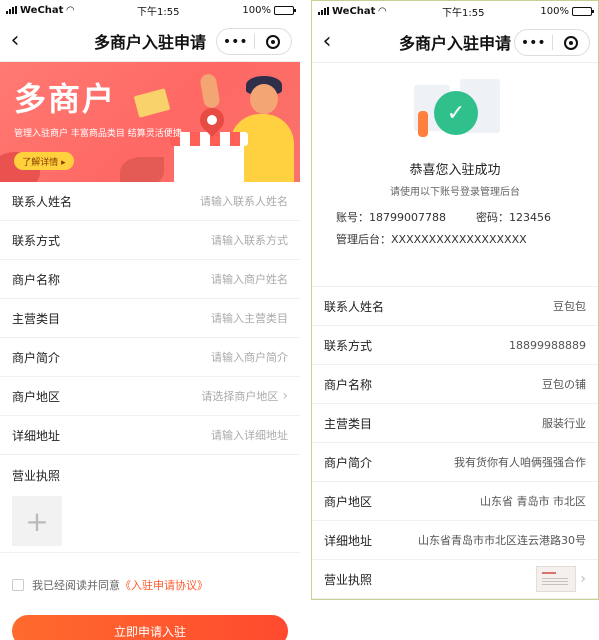 This screenshot has height=640, width=599. What do you see at coordinates (569, 306) in the screenshot?
I see `info-value: 豆包包` at bounding box center [569, 306].